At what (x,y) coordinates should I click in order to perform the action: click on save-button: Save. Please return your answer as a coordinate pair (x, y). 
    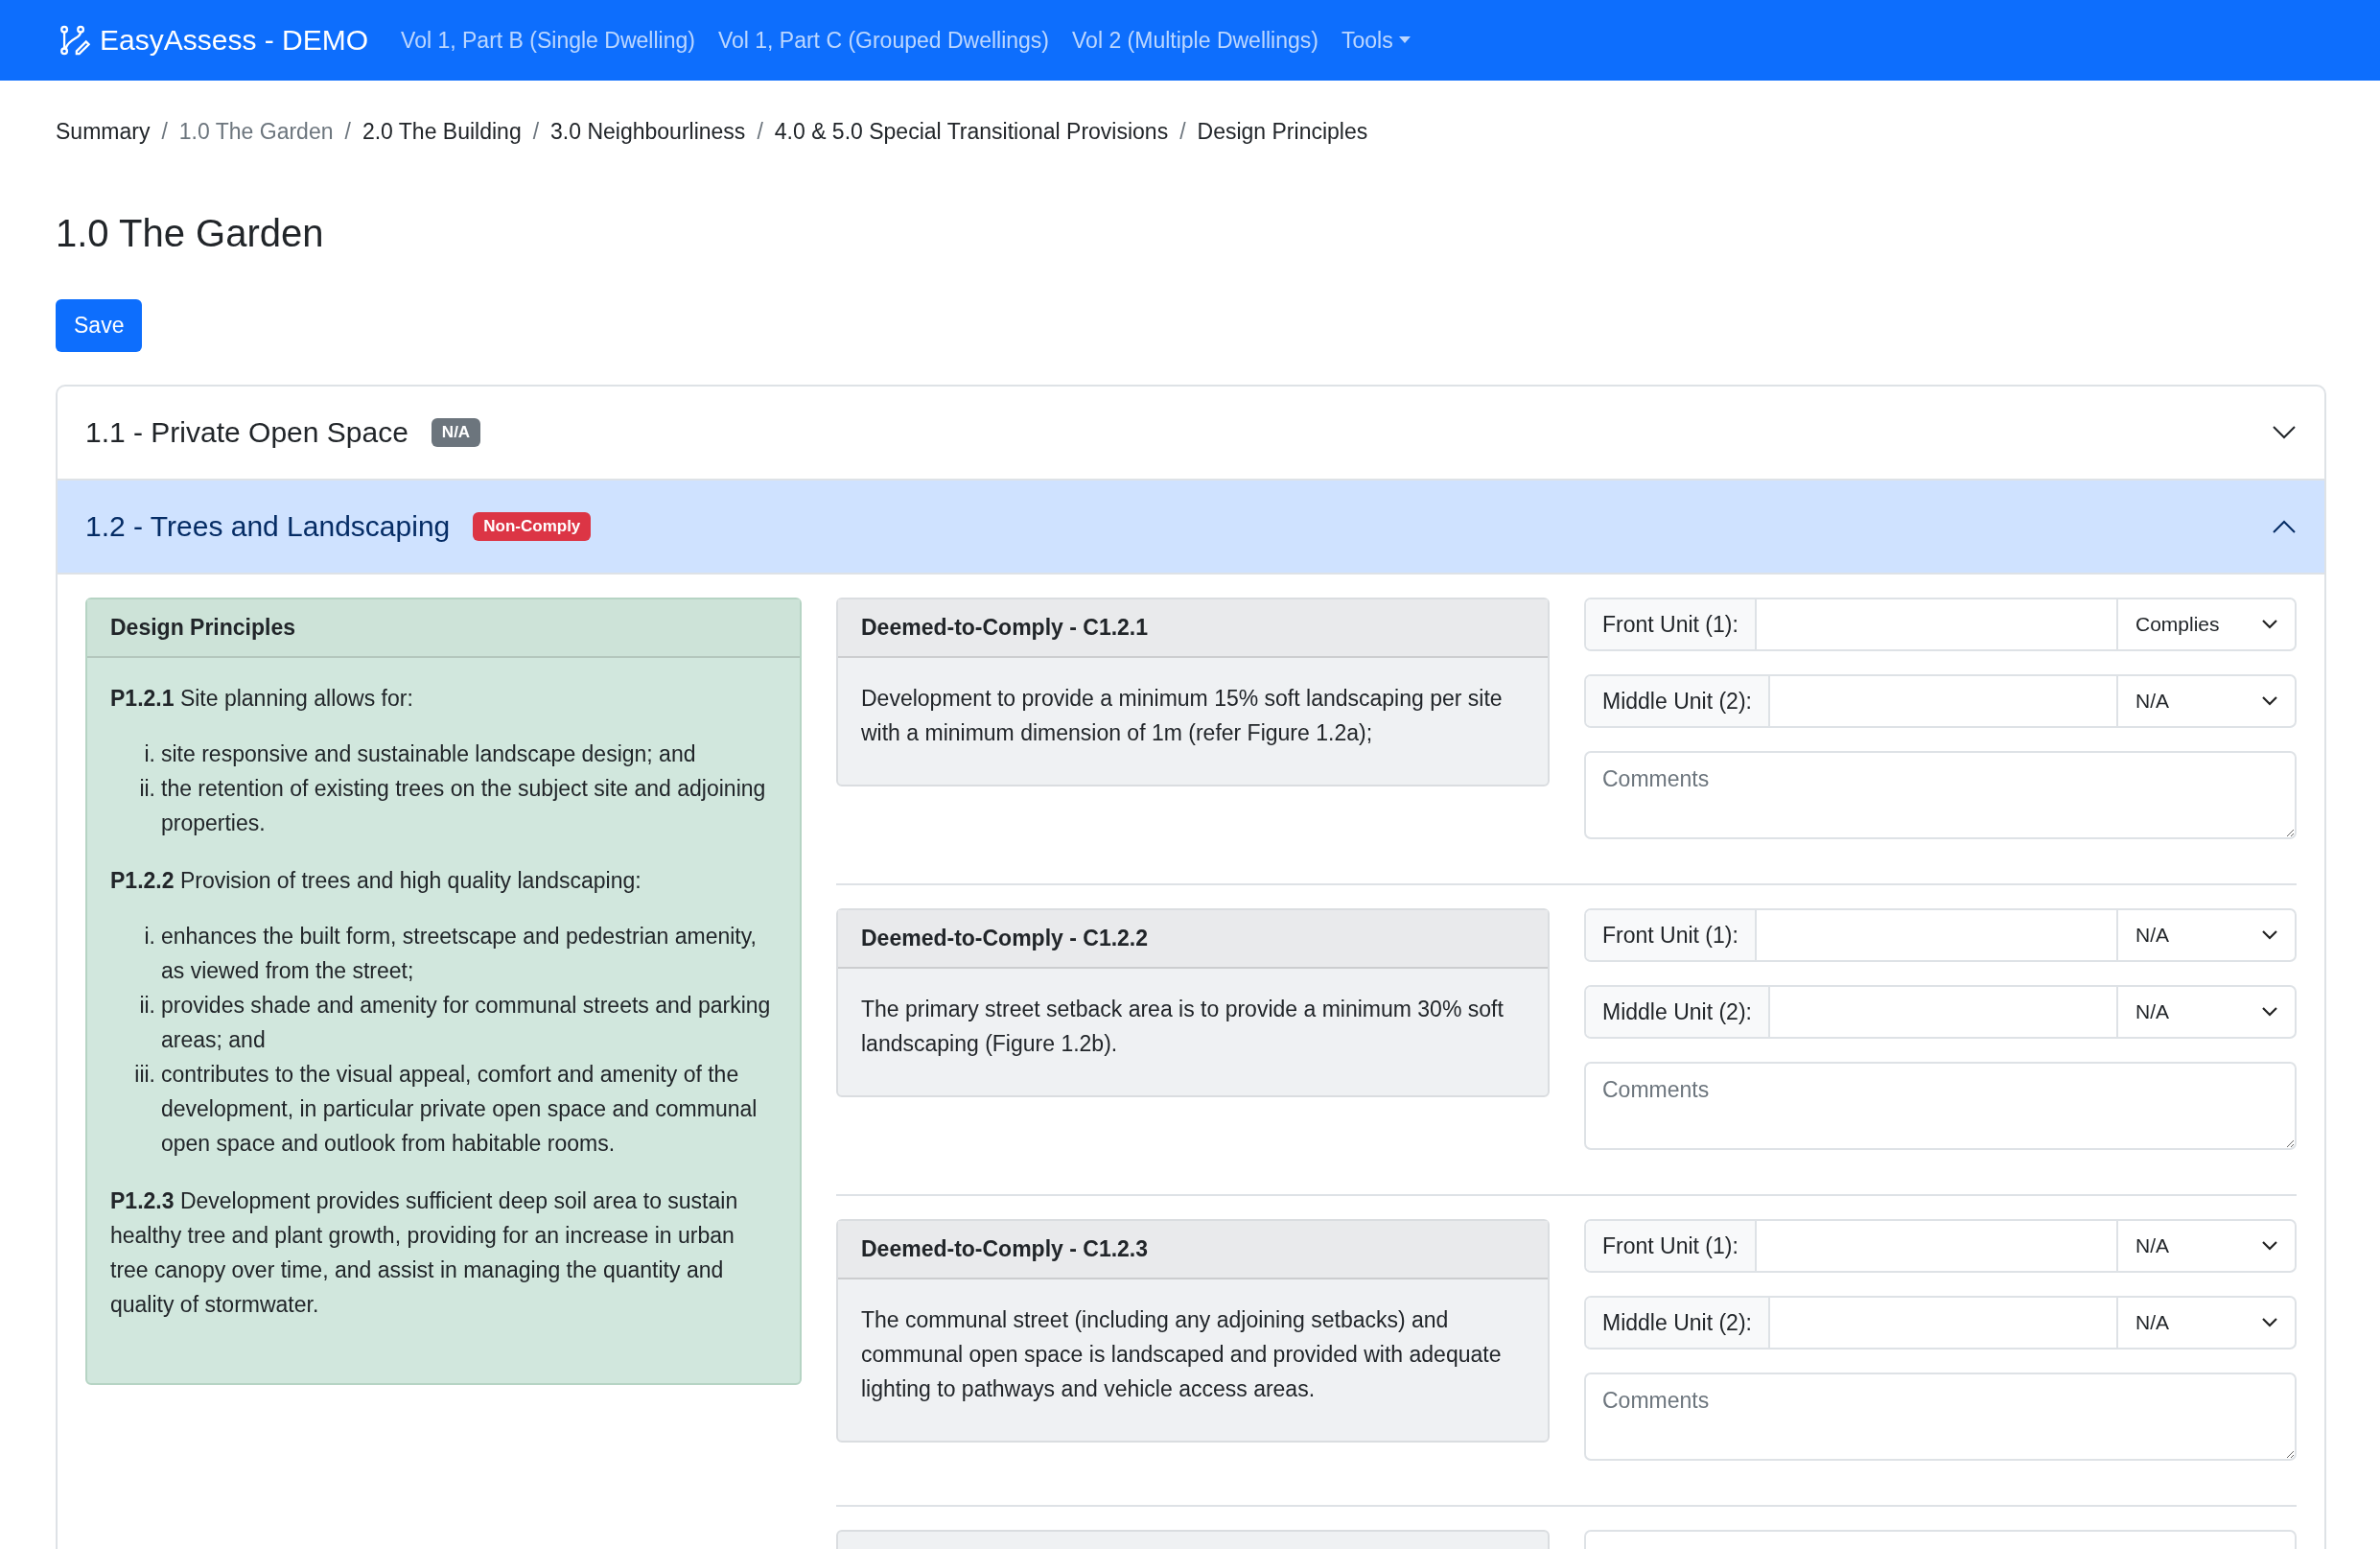
    Looking at the image, I should click on (99, 325).